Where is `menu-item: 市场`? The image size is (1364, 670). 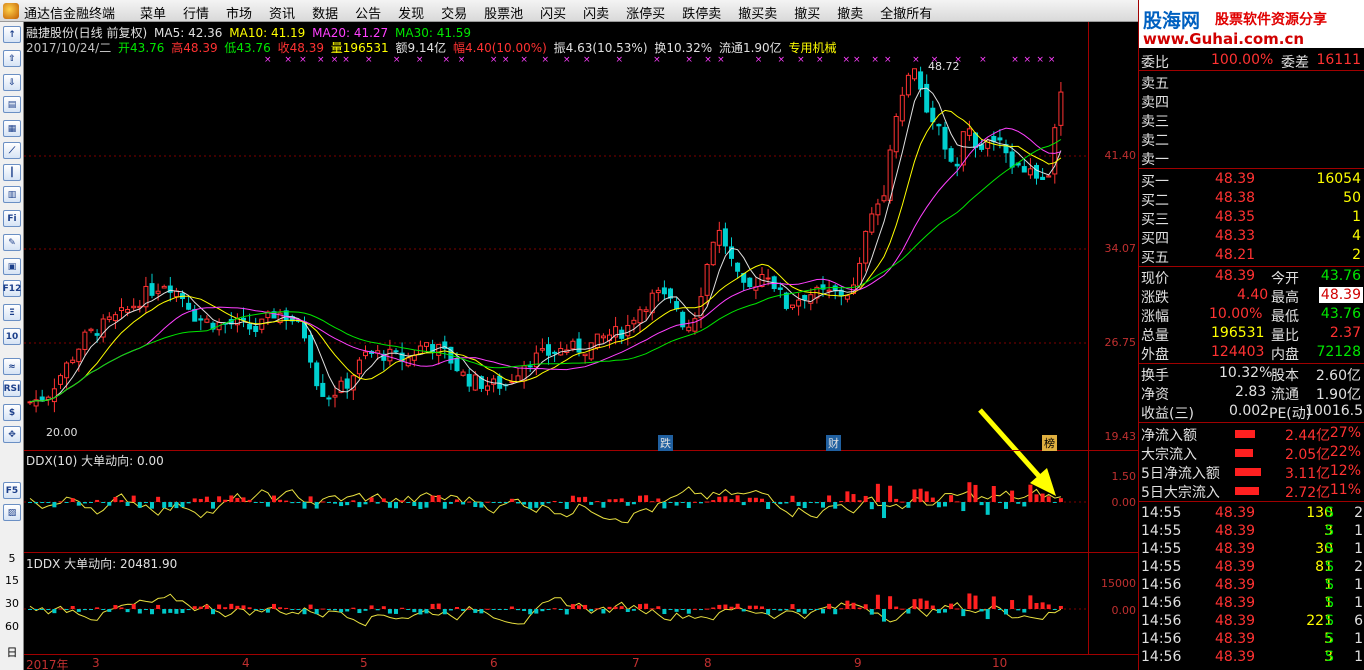
menu-item: 市场 is located at coordinates (239, 12).